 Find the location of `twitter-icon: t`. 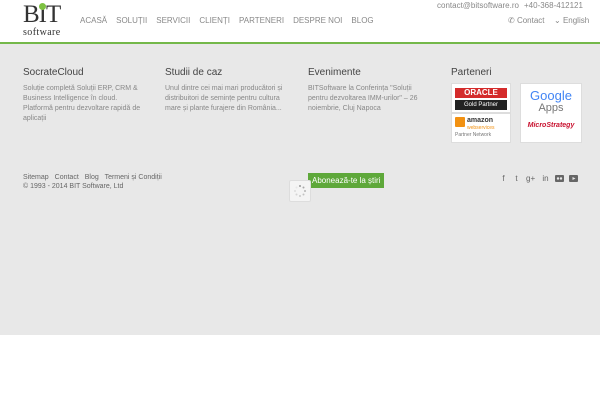

twitter-icon: t is located at coordinates (516, 178).